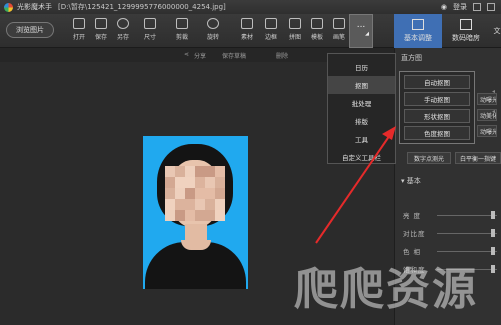 Image resolution: width=501 pixels, height=325 pixels. I want to click on tab-text-label: 文, so click(497, 31).